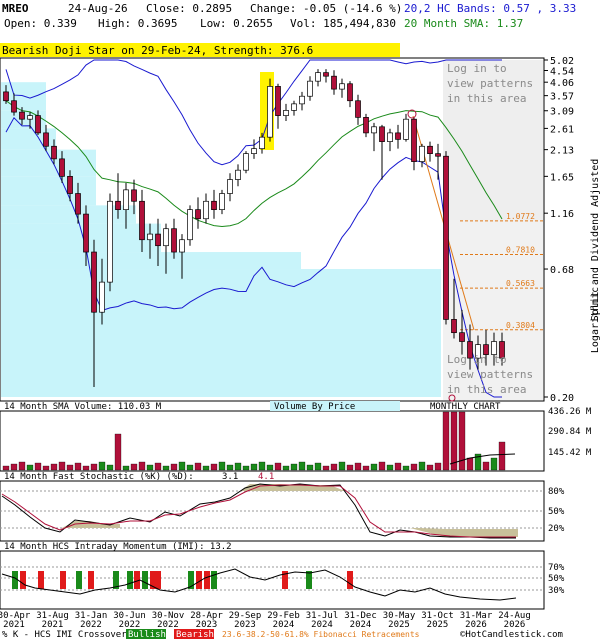 Image resolution: width=600 pixels, height=644 pixels. I want to click on stoch-d-value: 4.1, so click(266, 477).